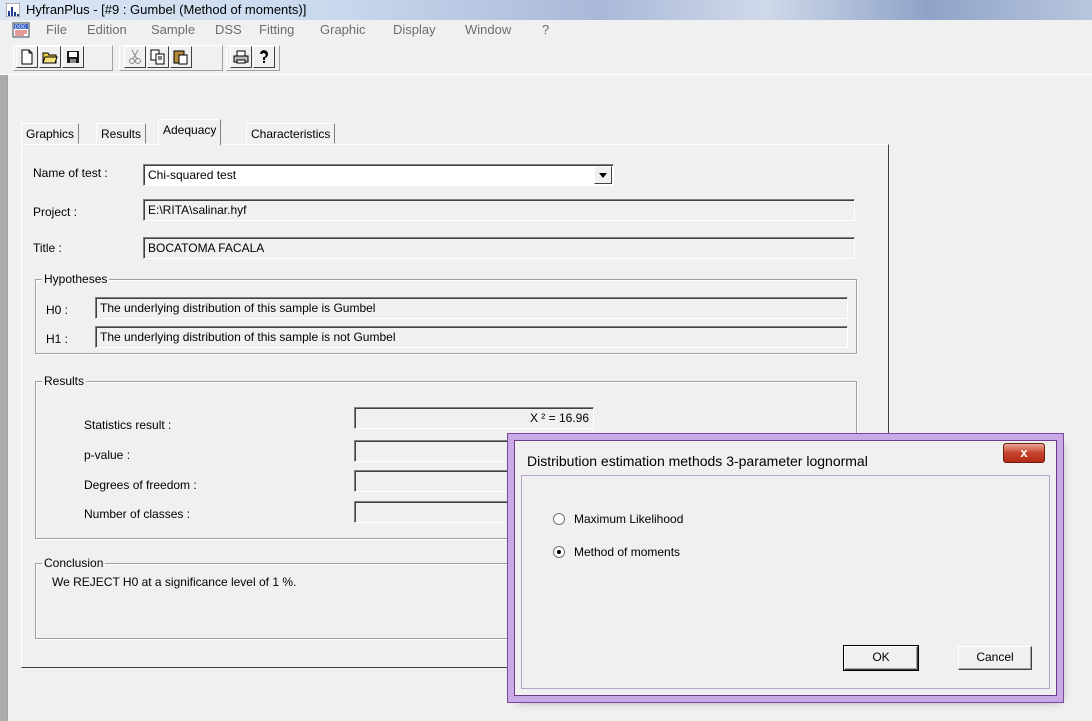 This screenshot has height=721, width=1092. What do you see at coordinates (474, 418) in the screenshot?
I see `statistics-field: X ² = 16.96` at bounding box center [474, 418].